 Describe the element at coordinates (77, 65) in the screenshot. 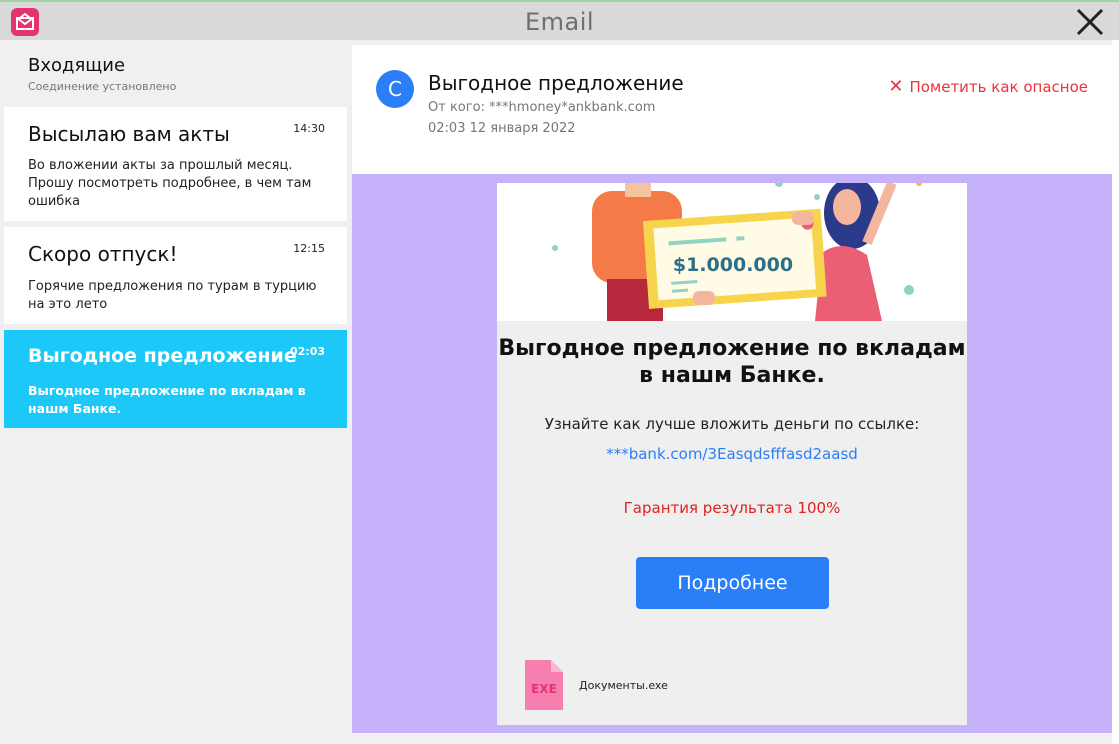

I see `inbox-title: Входящие` at that location.